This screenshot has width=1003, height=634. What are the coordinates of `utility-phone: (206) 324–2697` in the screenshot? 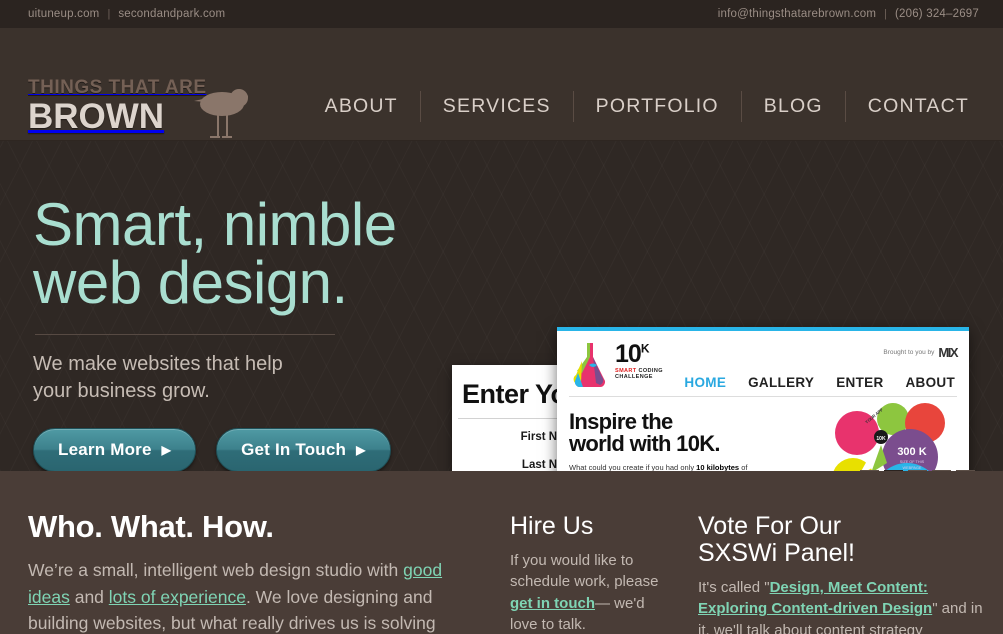 It's located at (936, 14).